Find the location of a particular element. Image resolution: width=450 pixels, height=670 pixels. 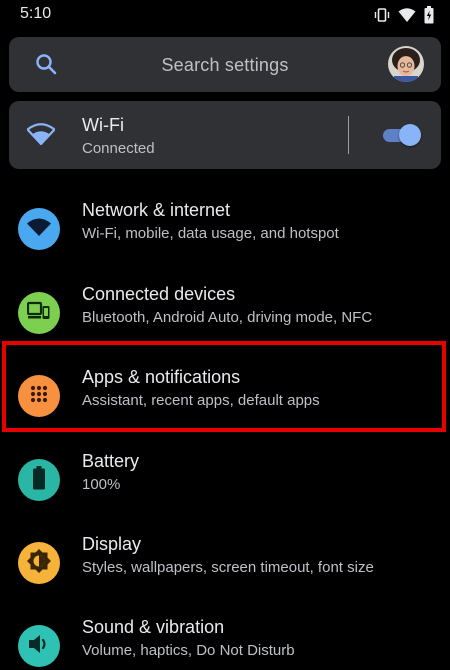

highlight-box is located at coordinates (224, 386).